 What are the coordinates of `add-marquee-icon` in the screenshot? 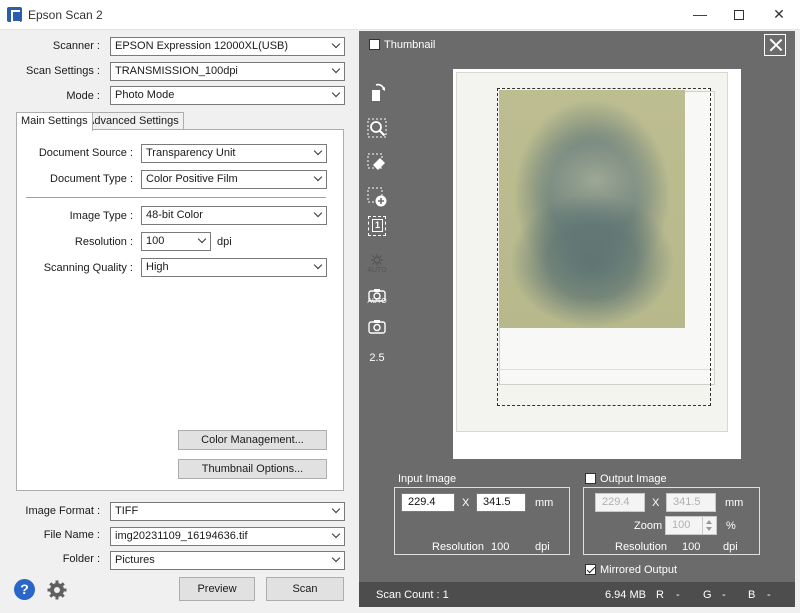 It's located at (377, 197).